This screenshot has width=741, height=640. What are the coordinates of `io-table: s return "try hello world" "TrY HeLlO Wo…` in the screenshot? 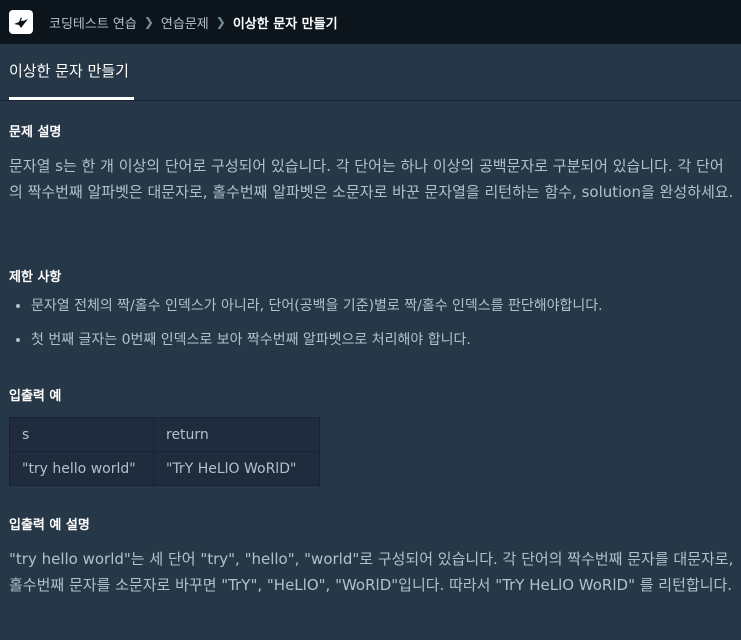 It's located at (164, 451).